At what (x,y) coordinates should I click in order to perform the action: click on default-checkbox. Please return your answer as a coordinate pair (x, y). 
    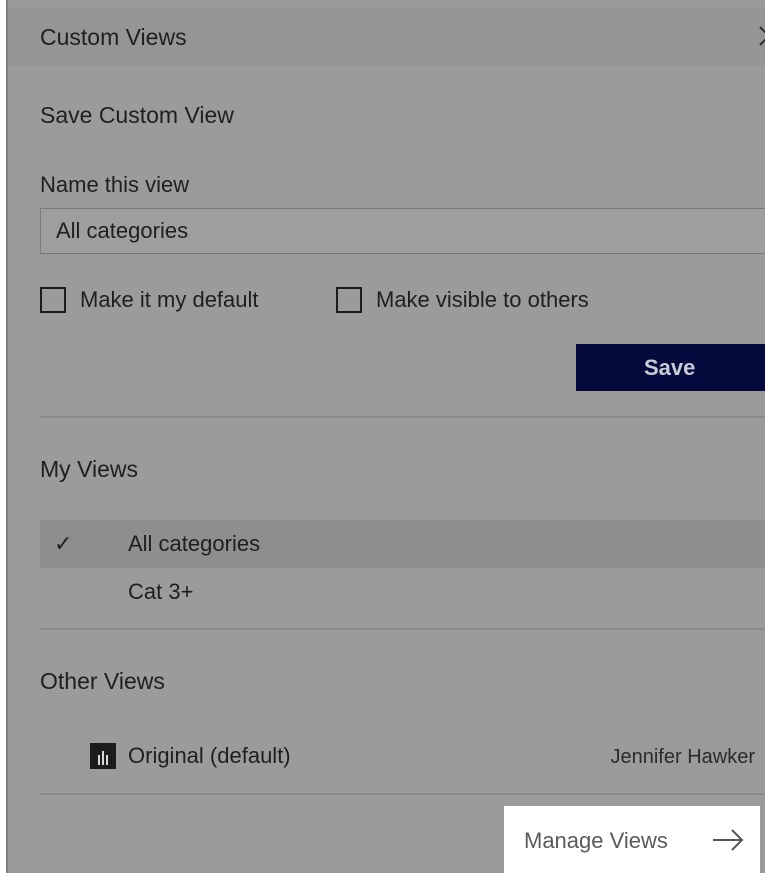
    Looking at the image, I should click on (53, 300).